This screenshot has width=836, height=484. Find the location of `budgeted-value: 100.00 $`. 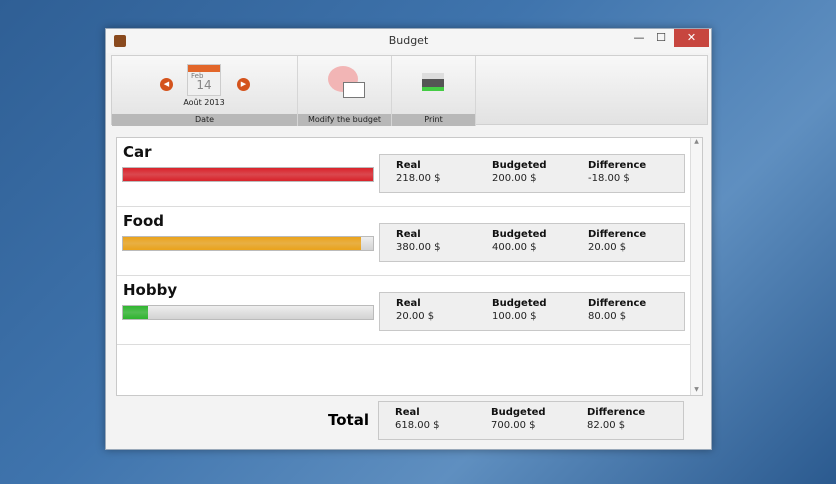

budgeted-value: 100.00 $ is located at coordinates (514, 316).